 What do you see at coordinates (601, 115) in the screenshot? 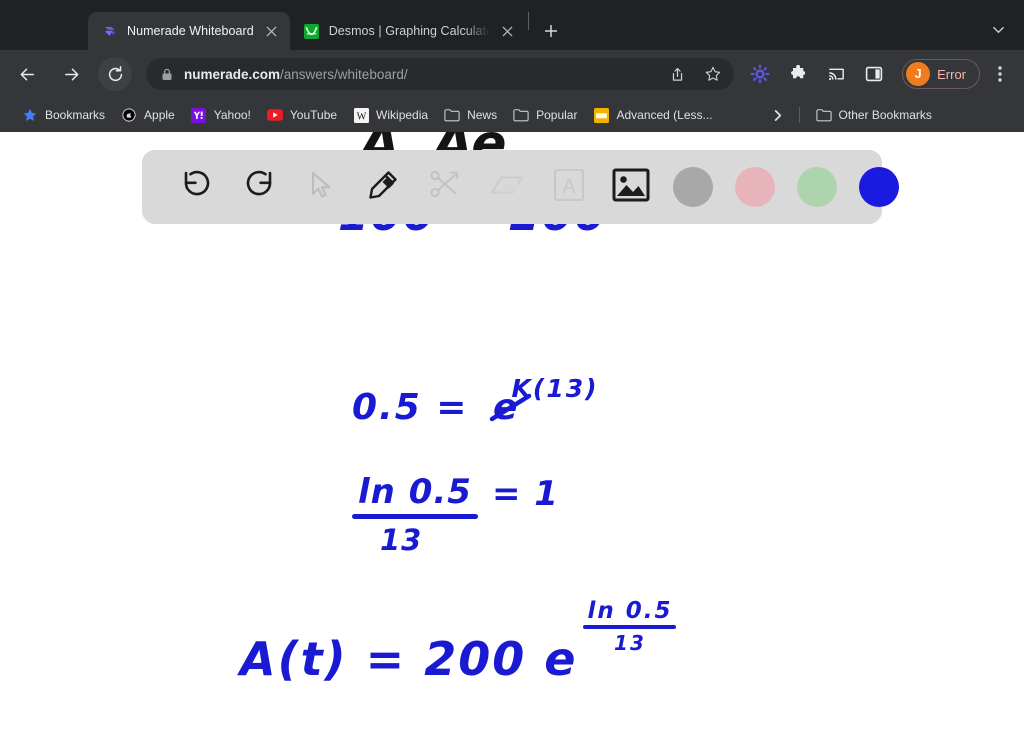
I see `yellow-folder-icon` at bounding box center [601, 115].